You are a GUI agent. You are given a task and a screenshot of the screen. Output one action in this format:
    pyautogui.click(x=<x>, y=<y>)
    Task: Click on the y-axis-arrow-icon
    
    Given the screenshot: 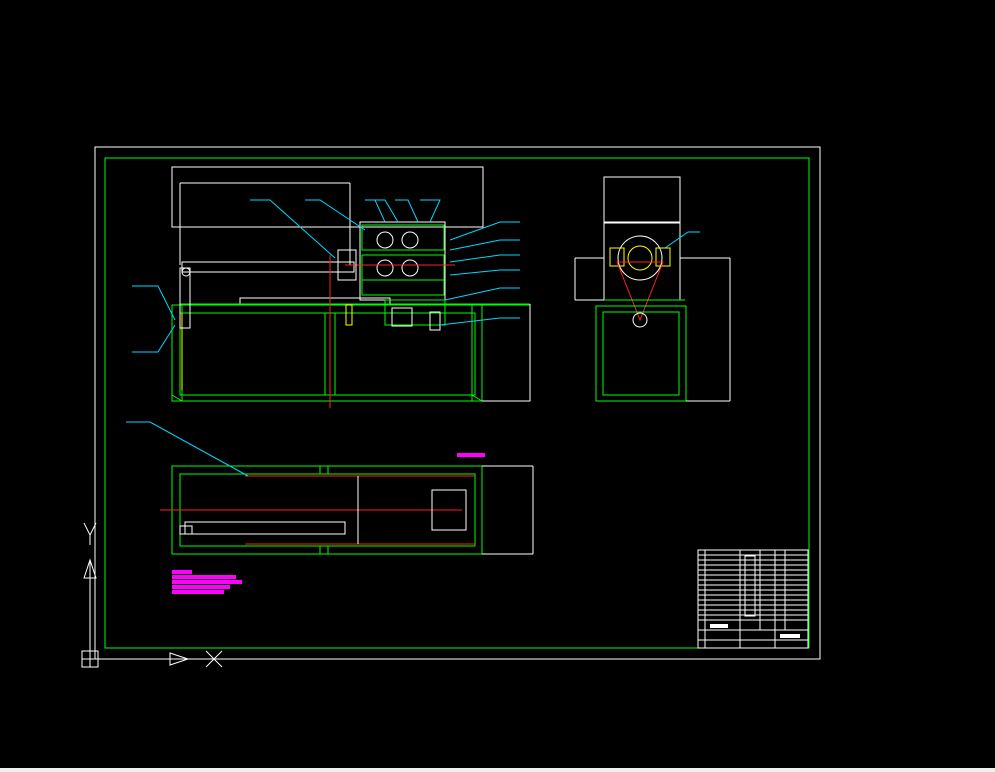 What is the action you would take?
    pyautogui.click(x=90, y=586)
    